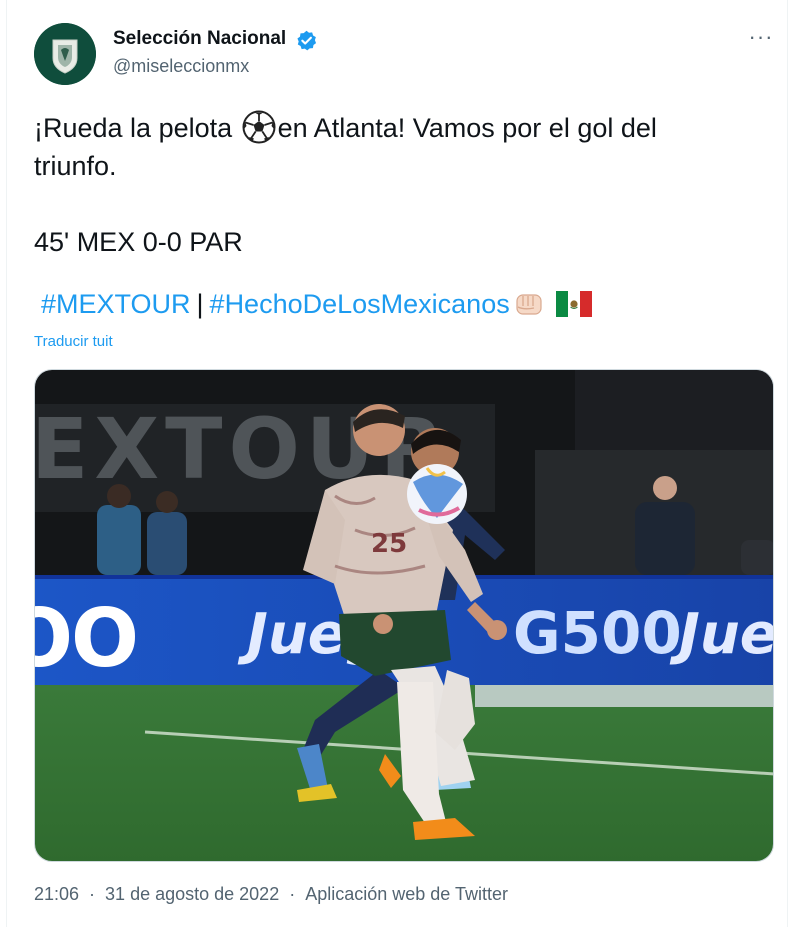 The image size is (800, 927). I want to click on translate-tweet-link: Traducir tuit, so click(73, 341).